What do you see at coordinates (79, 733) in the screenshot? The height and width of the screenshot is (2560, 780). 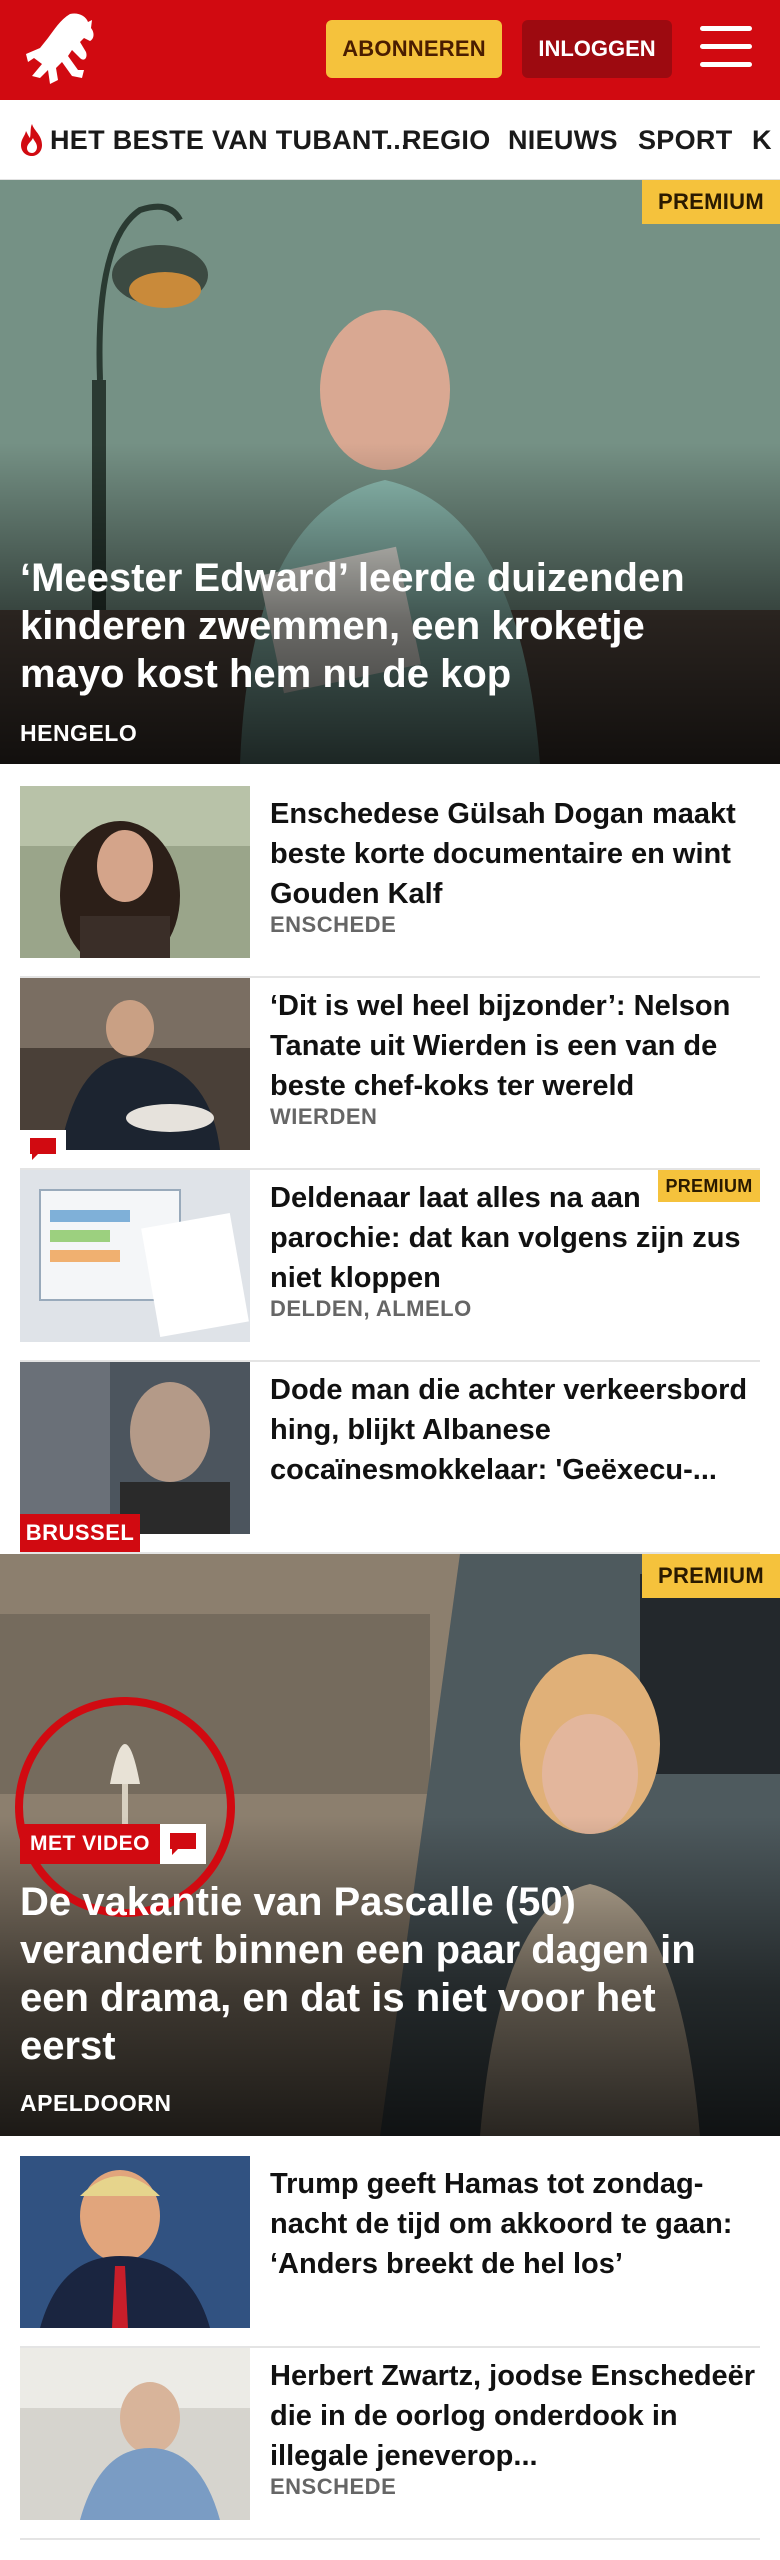 I see `hero-location: HENGELO` at bounding box center [79, 733].